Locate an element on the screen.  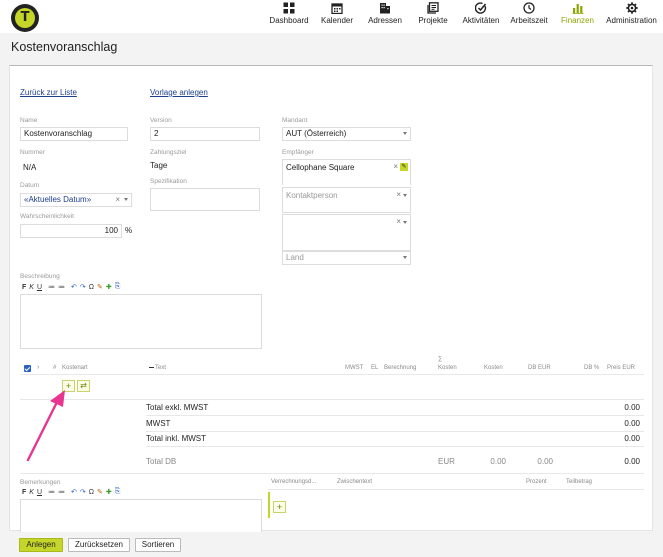
back-to-list-link: Zurück zur Liste is located at coordinates (48, 92).